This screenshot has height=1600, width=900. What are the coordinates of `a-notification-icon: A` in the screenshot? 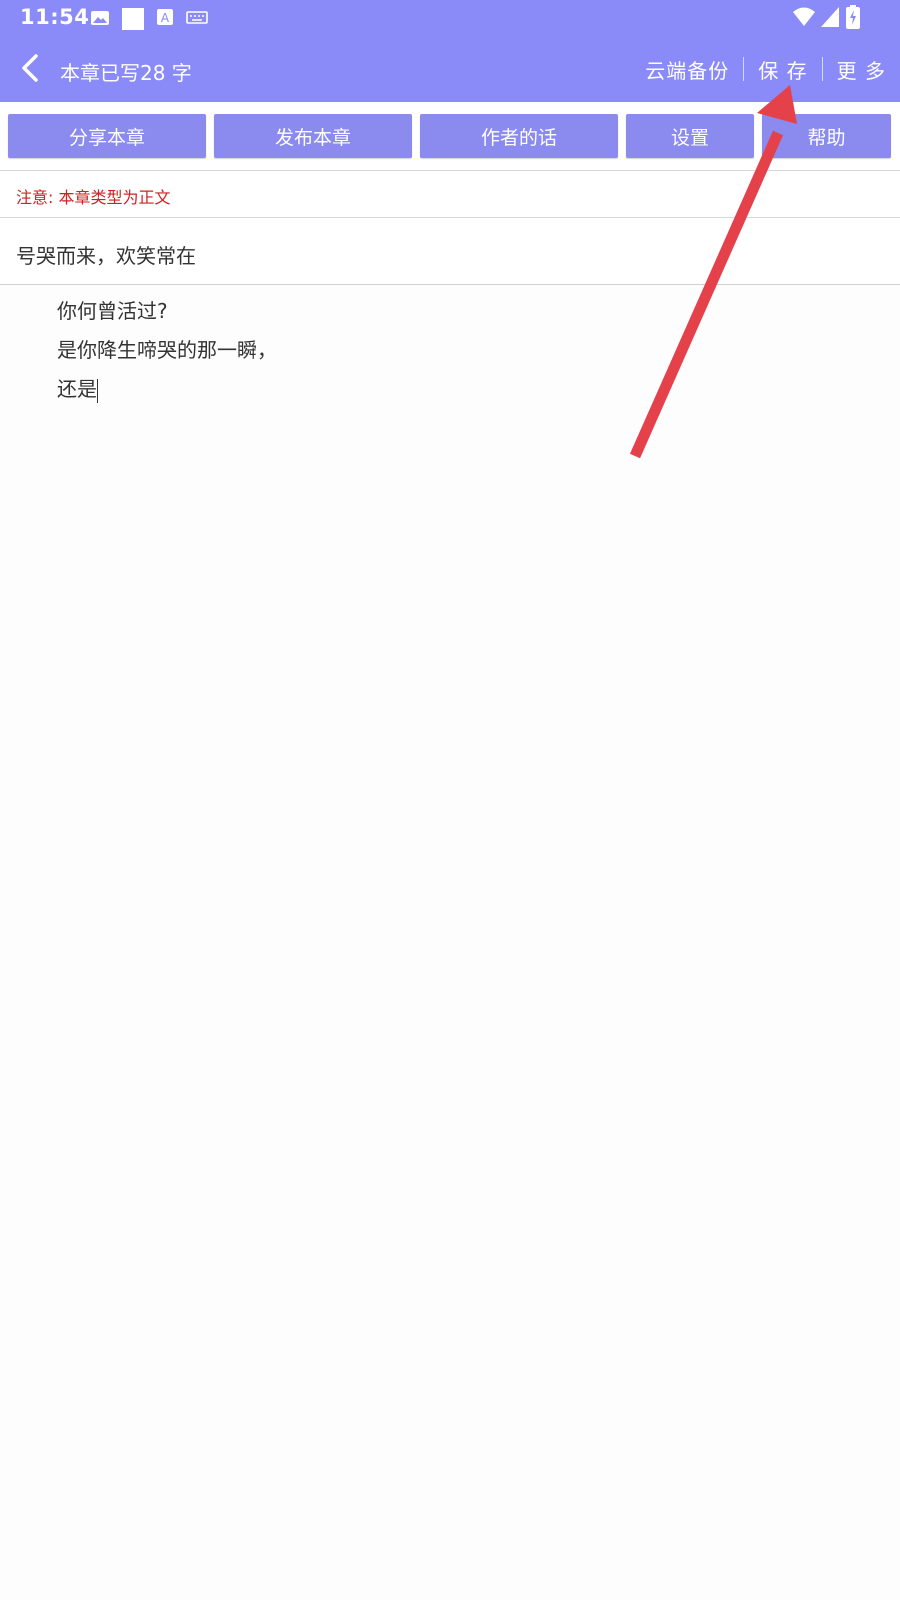 It's located at (165, 17).